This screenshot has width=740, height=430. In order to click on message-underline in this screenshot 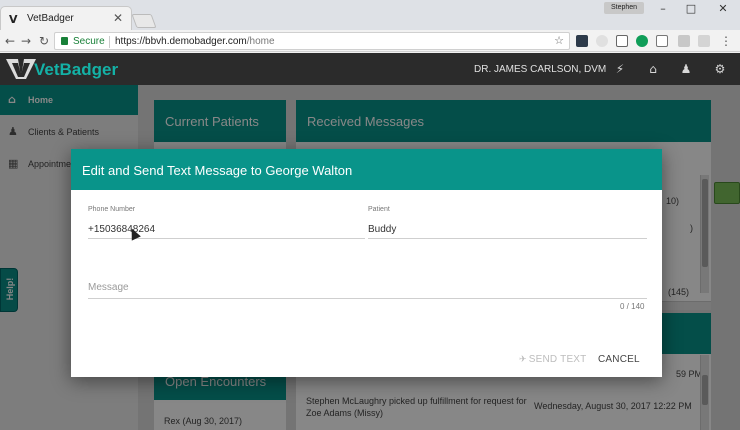, I will do `click(367, 298)`.